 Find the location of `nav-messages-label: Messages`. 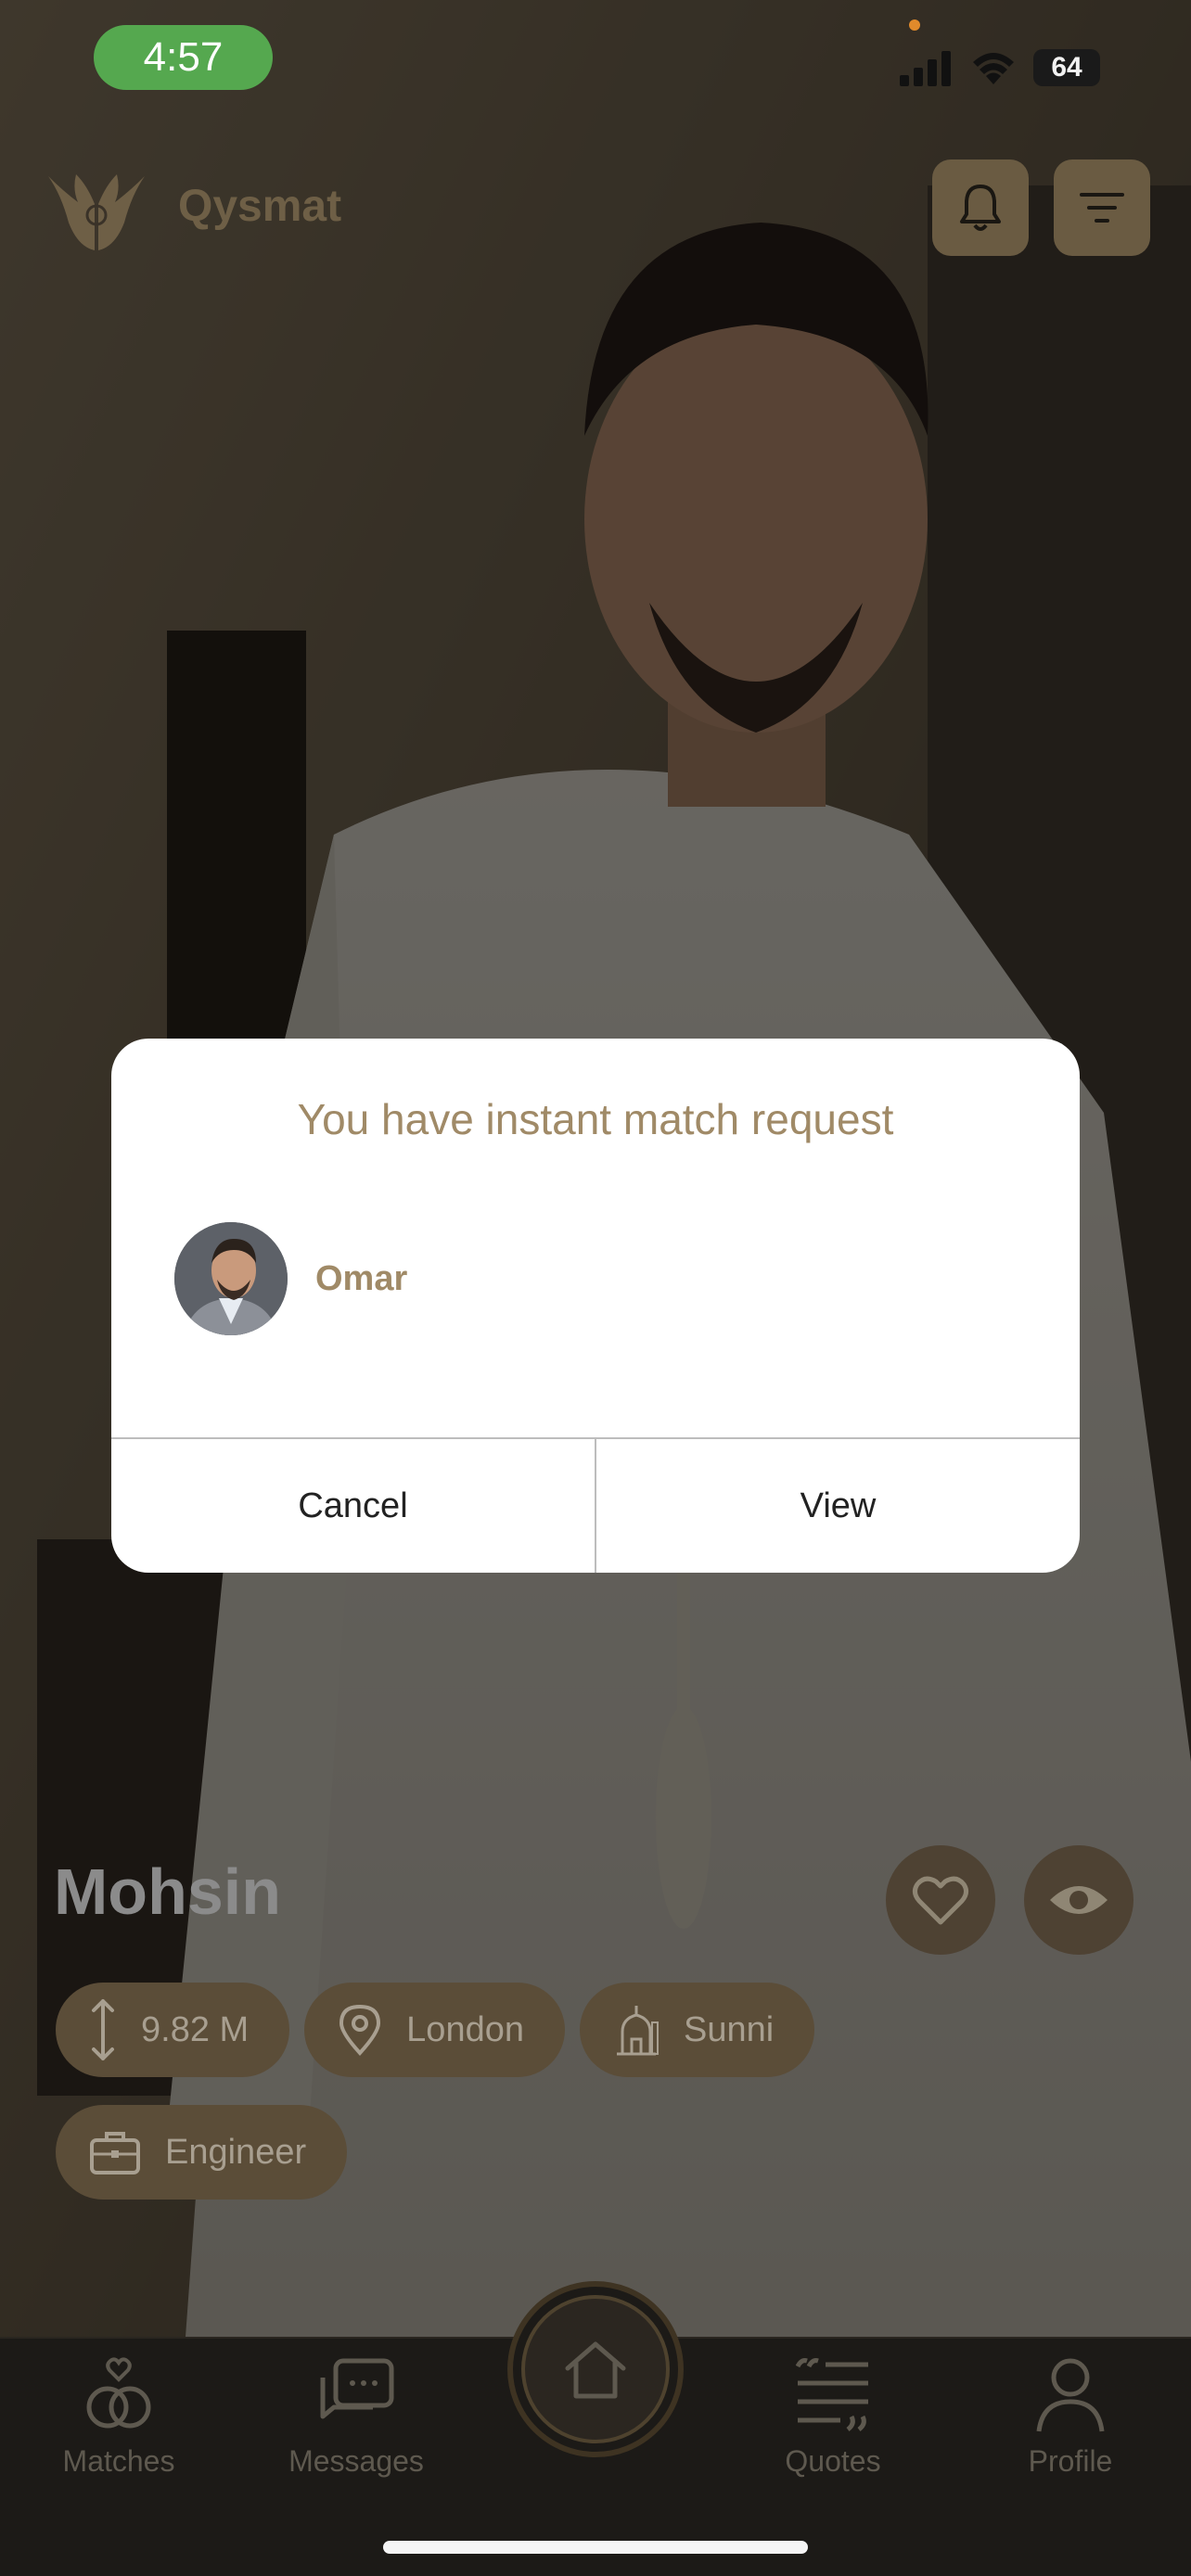

nav-messages-label: Messages is located at coordinates (356, 2461).